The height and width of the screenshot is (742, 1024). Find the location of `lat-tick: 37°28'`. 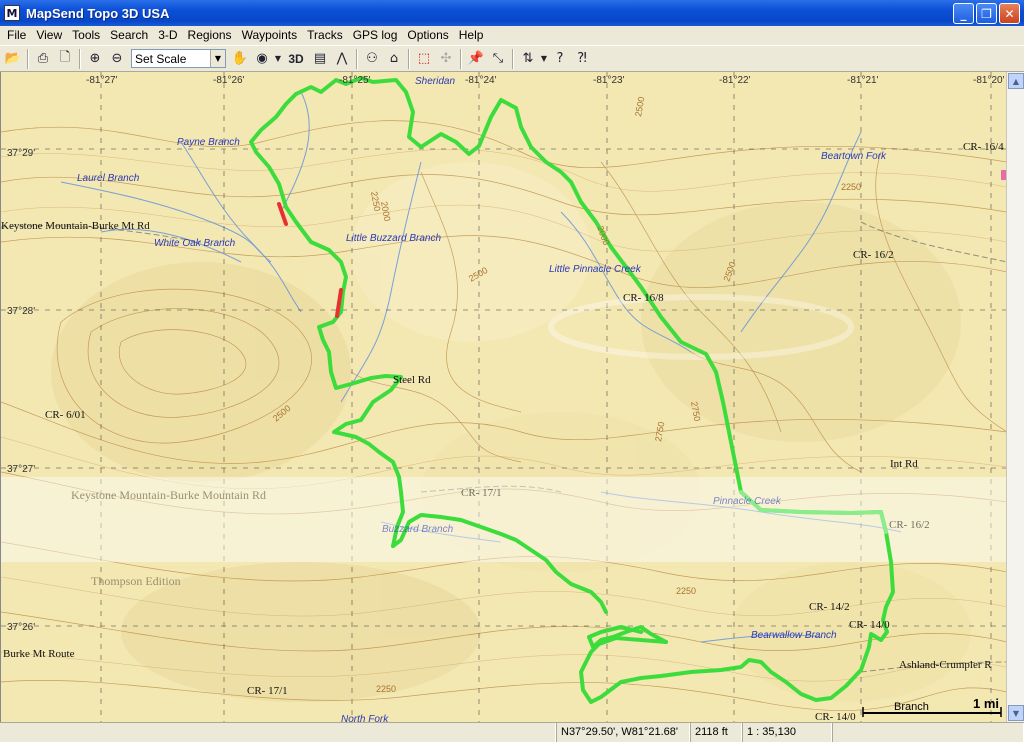

lat-tick: 37°28' is located at coordinates (21, 311).